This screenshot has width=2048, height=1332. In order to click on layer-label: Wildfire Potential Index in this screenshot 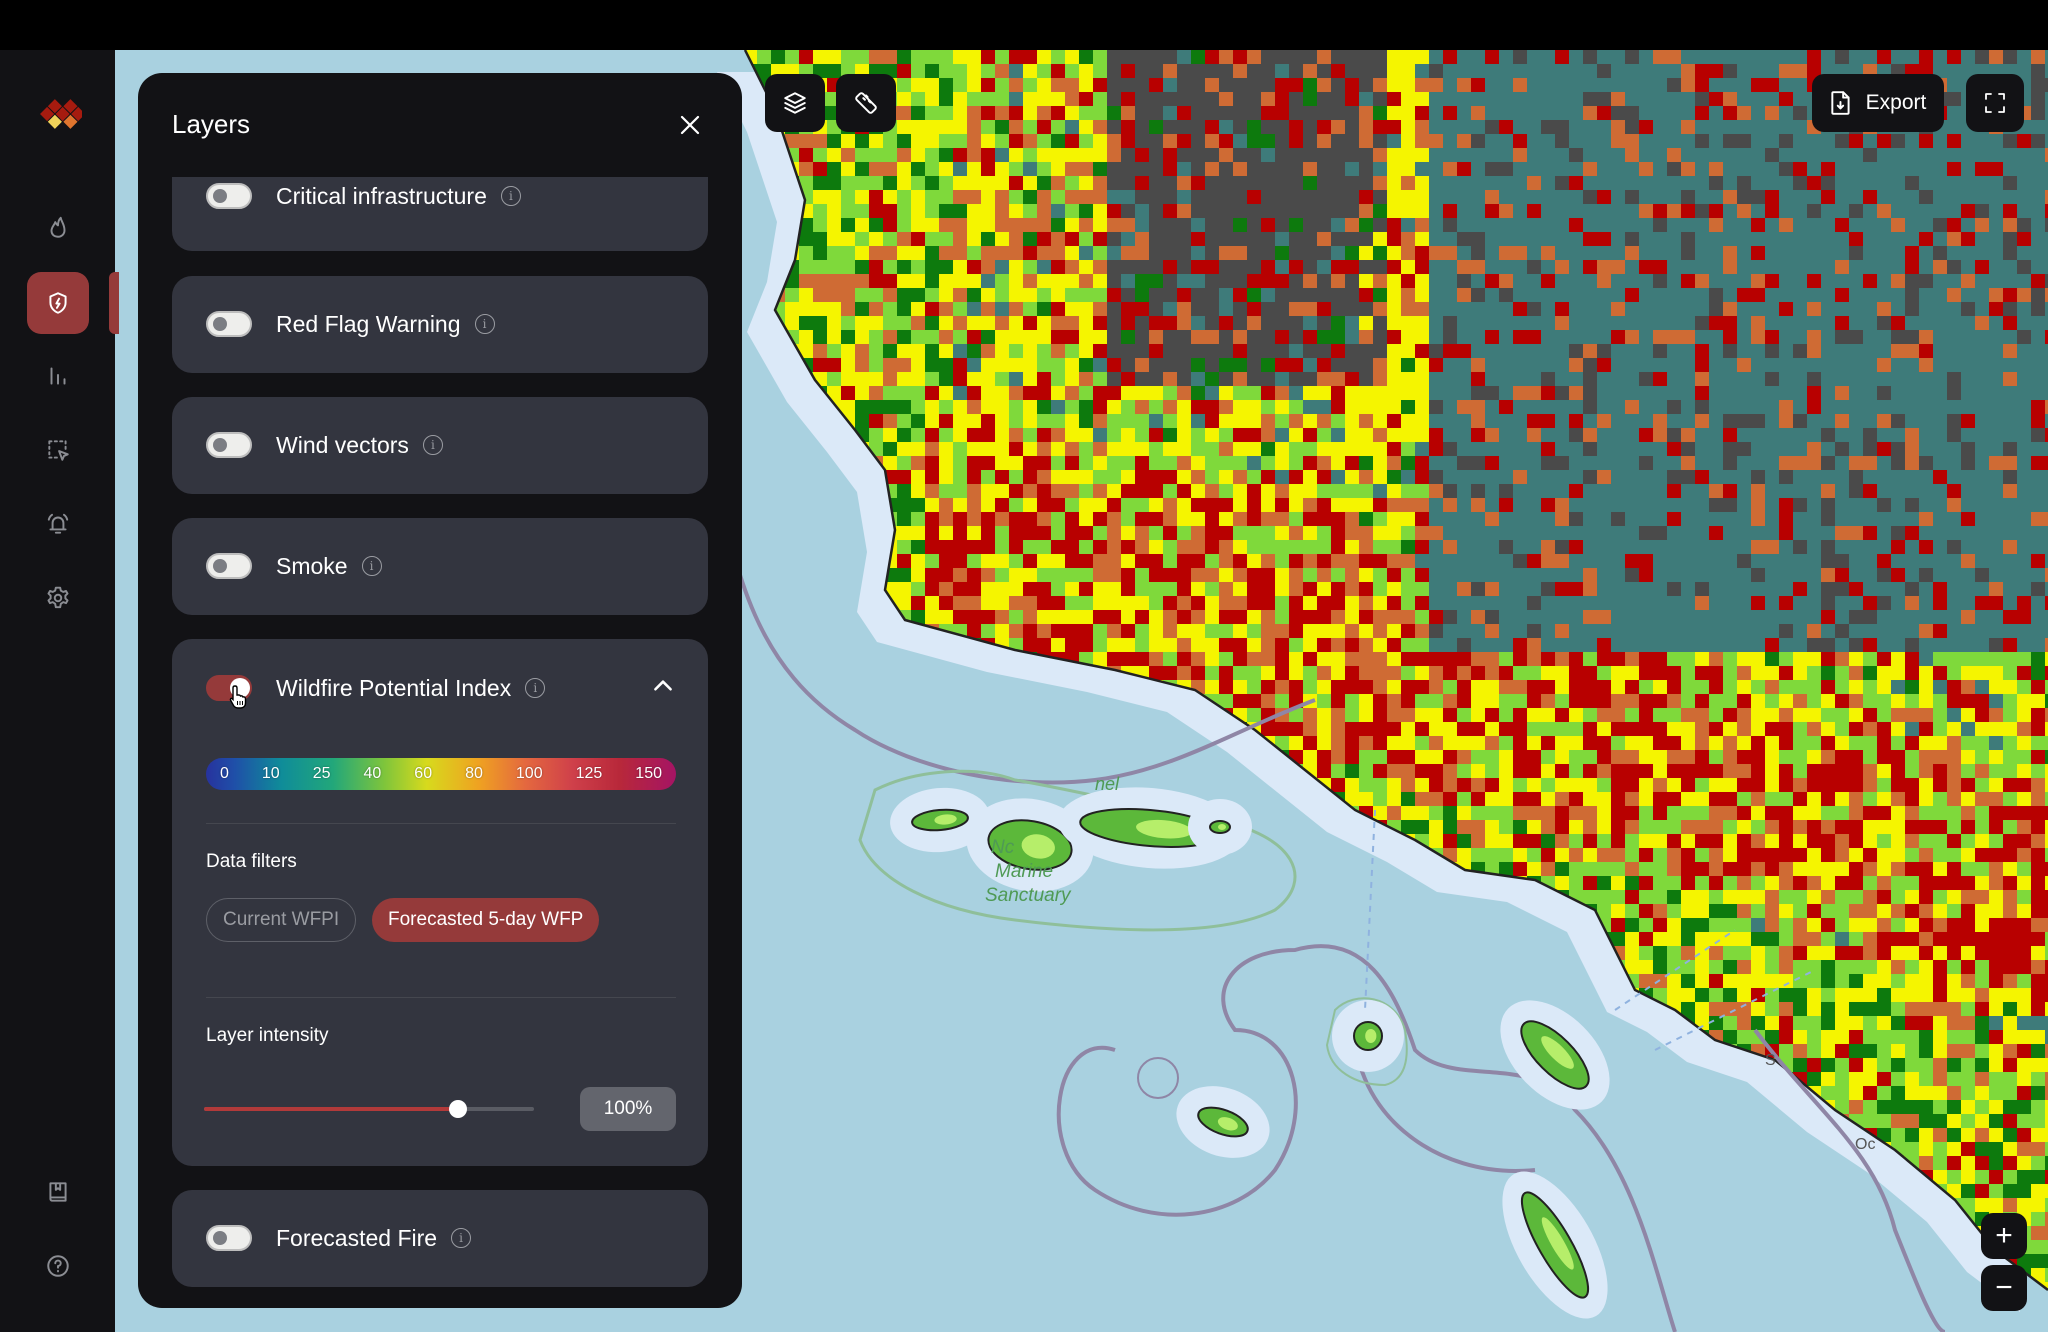, I will do `click(394, 687)`.